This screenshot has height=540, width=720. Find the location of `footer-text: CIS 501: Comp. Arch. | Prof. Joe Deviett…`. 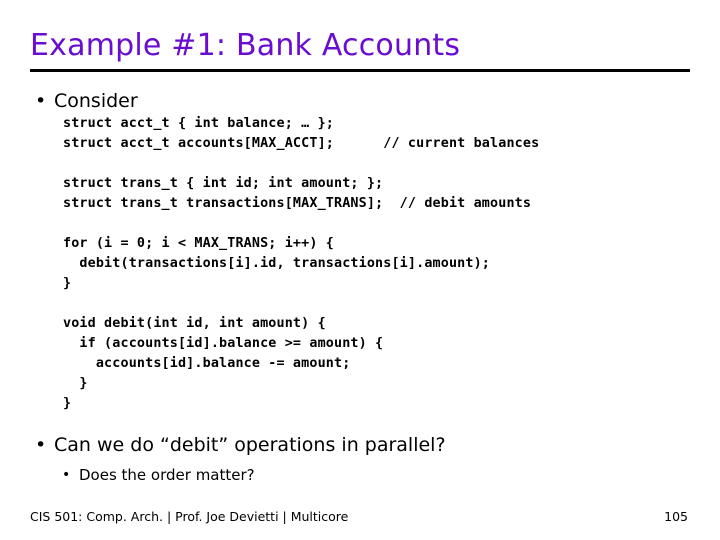

footer-text: CIS 501: Comp. Arch. | Prof. Joe Deviett… is located at coordinates (189, 516).